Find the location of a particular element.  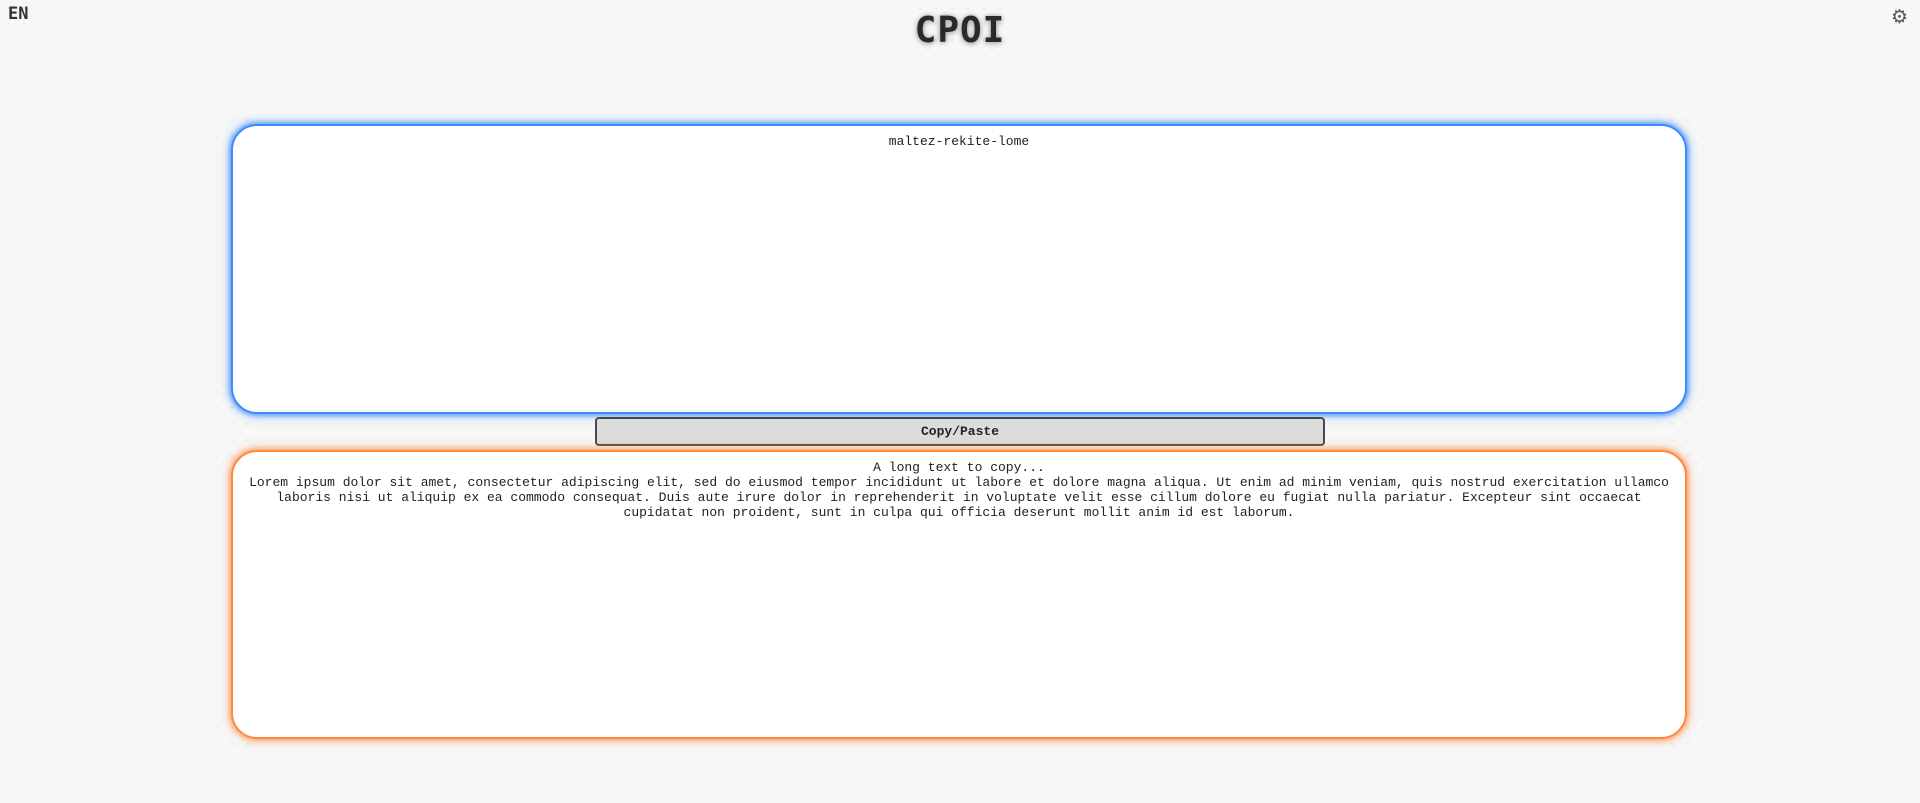

copy-paste-button: Copy/Paste is located at coordinates (960, 431).